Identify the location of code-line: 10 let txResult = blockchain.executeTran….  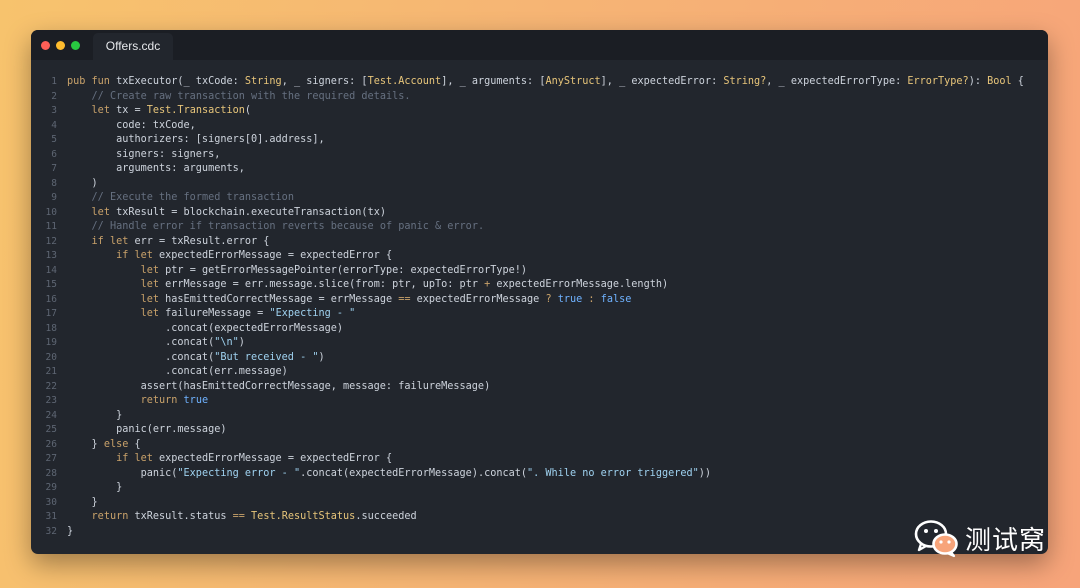
(539, 213).